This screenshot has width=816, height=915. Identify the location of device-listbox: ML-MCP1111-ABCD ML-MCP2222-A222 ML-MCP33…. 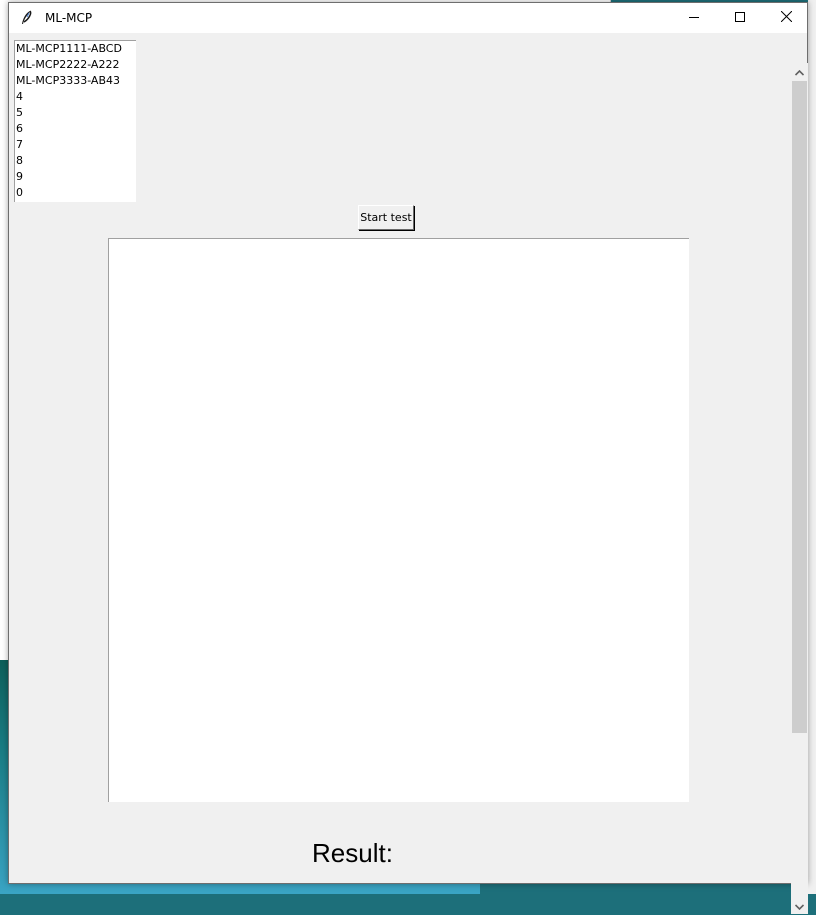
(75, 121).